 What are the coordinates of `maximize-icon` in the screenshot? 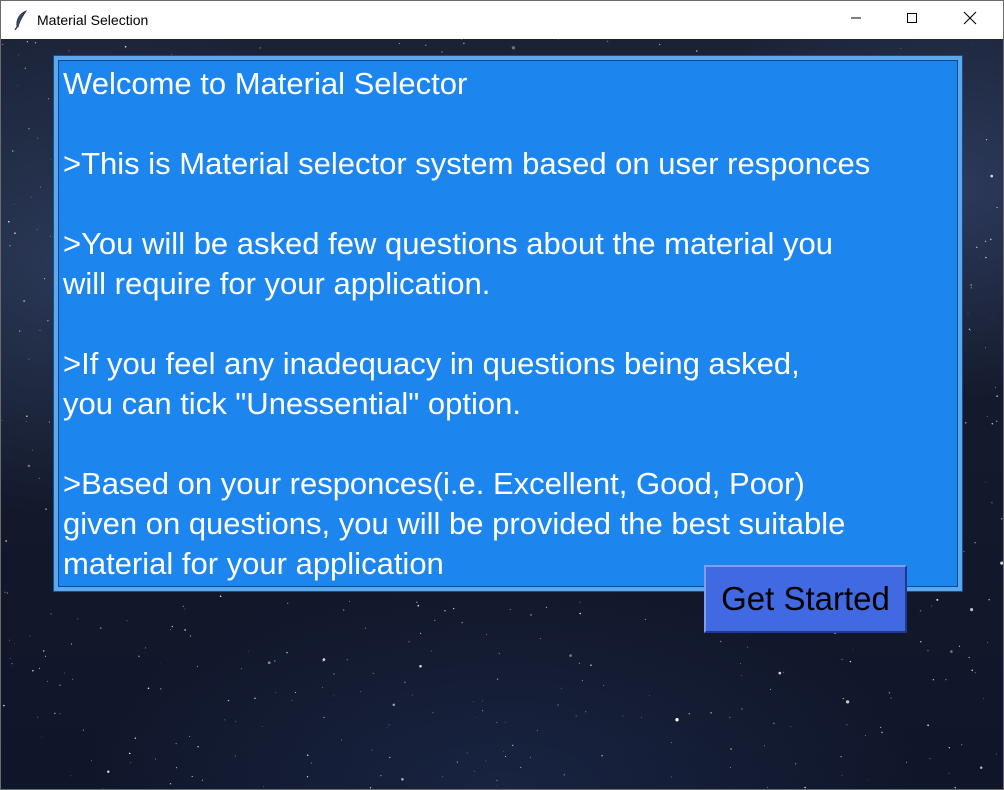 It's located at (912, 20).